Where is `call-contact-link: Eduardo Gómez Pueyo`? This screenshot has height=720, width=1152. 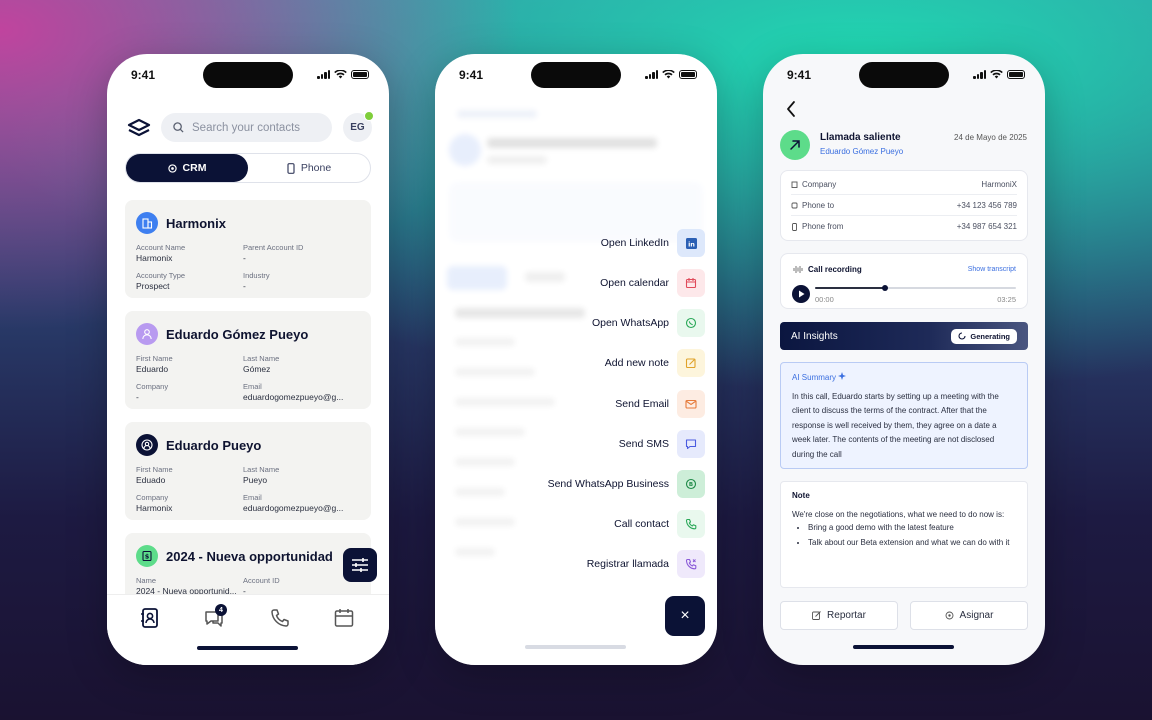
call-contact-link: Eduardo Gómez Pueyo is located at coordinates (861, 151).